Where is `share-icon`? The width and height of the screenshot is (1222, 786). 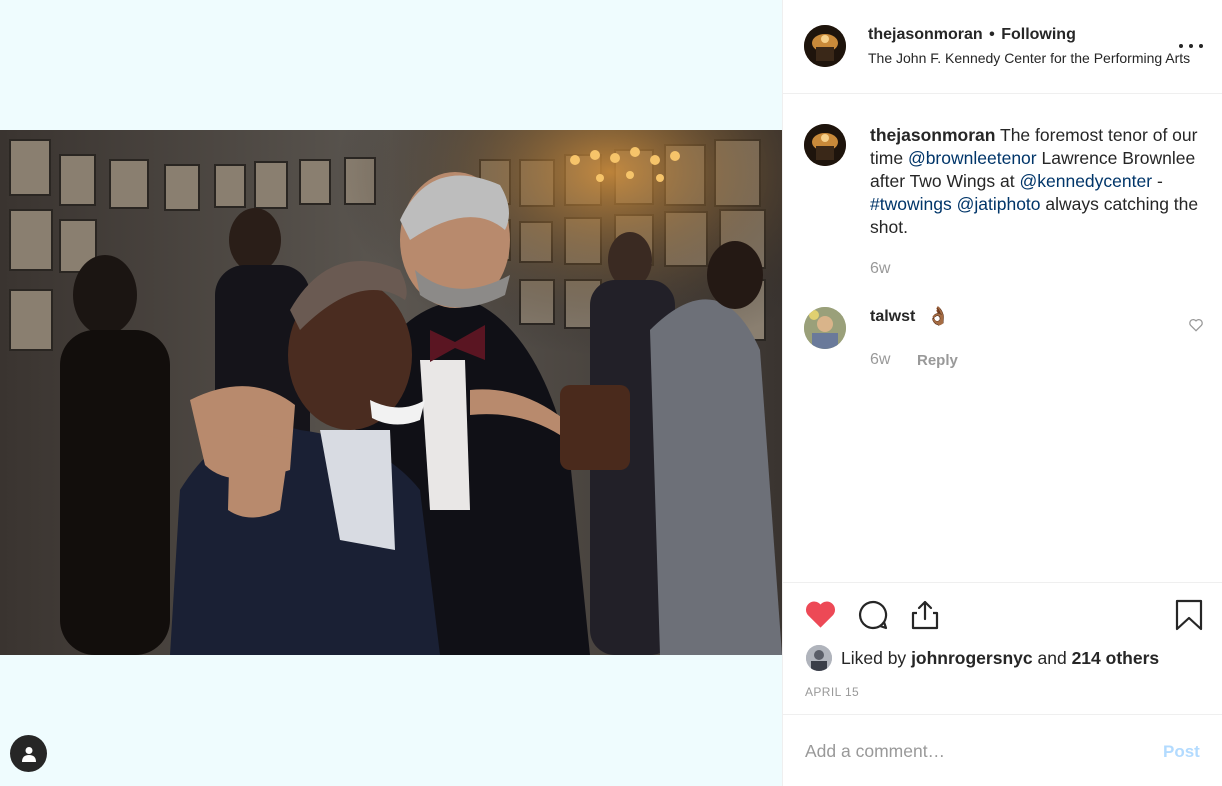
share-icon is located at coordinates (925, 617).